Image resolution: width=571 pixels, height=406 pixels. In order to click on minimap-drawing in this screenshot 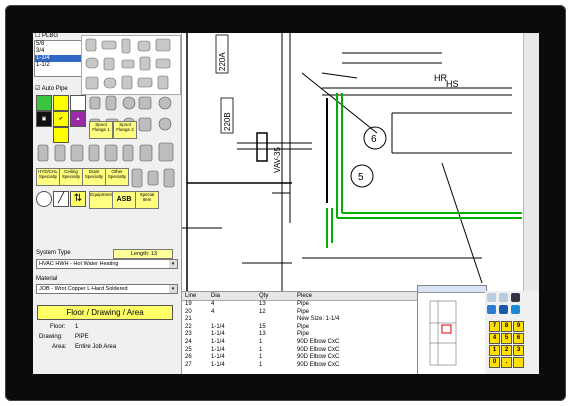, I will do `click(443, 333)`.